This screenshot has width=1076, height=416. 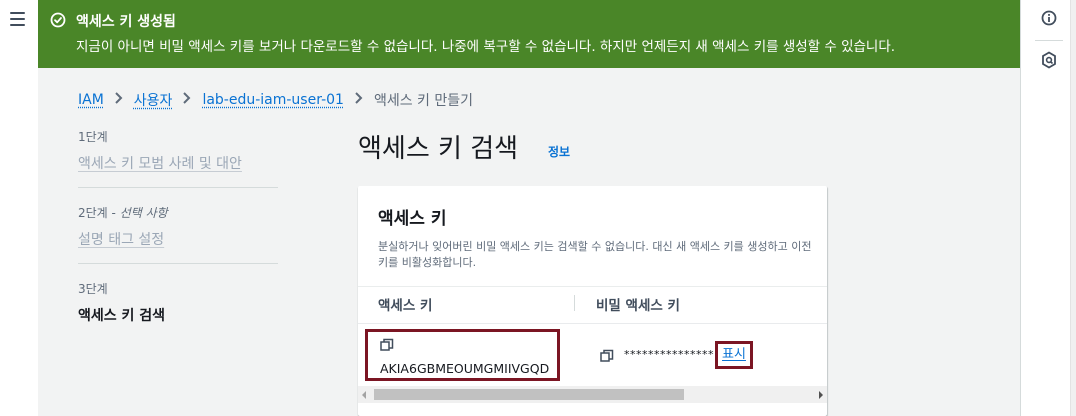 I want to click on breadcrumb-user-detail: lab-edu-iam-user-01, so click(x=273, y=100).